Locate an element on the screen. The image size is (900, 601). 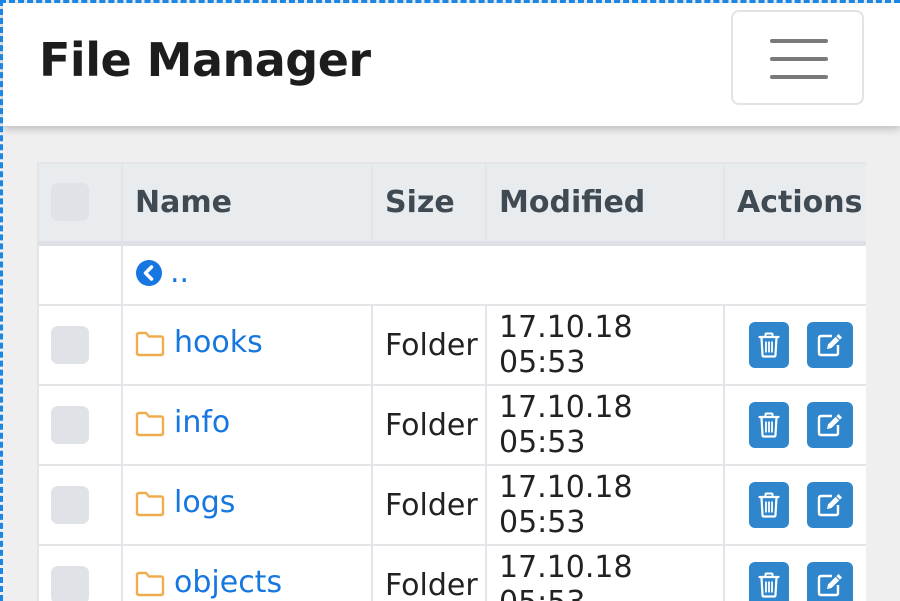
table-row: objects Folder17.10.18 05:53 is located at coordinates (451, 572).